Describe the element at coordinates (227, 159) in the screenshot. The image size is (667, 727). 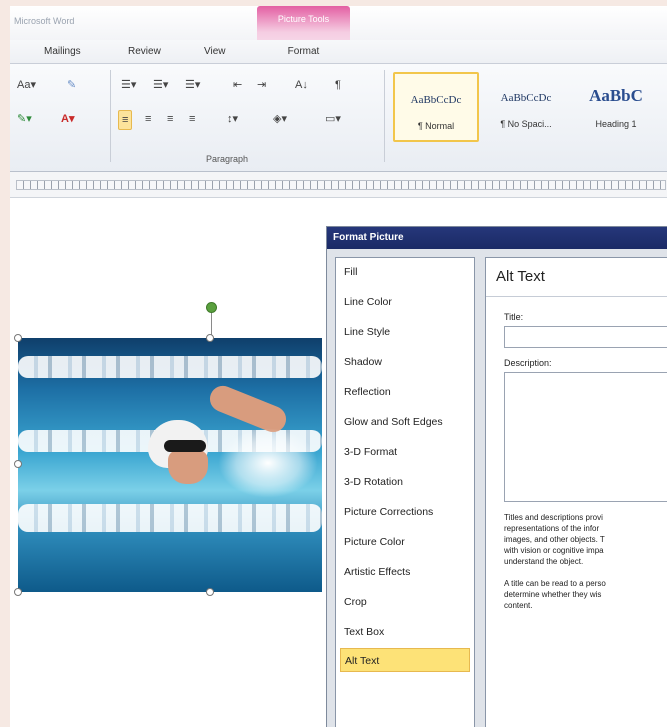
I see `paragraph-group-label: Paragraph` at that location.